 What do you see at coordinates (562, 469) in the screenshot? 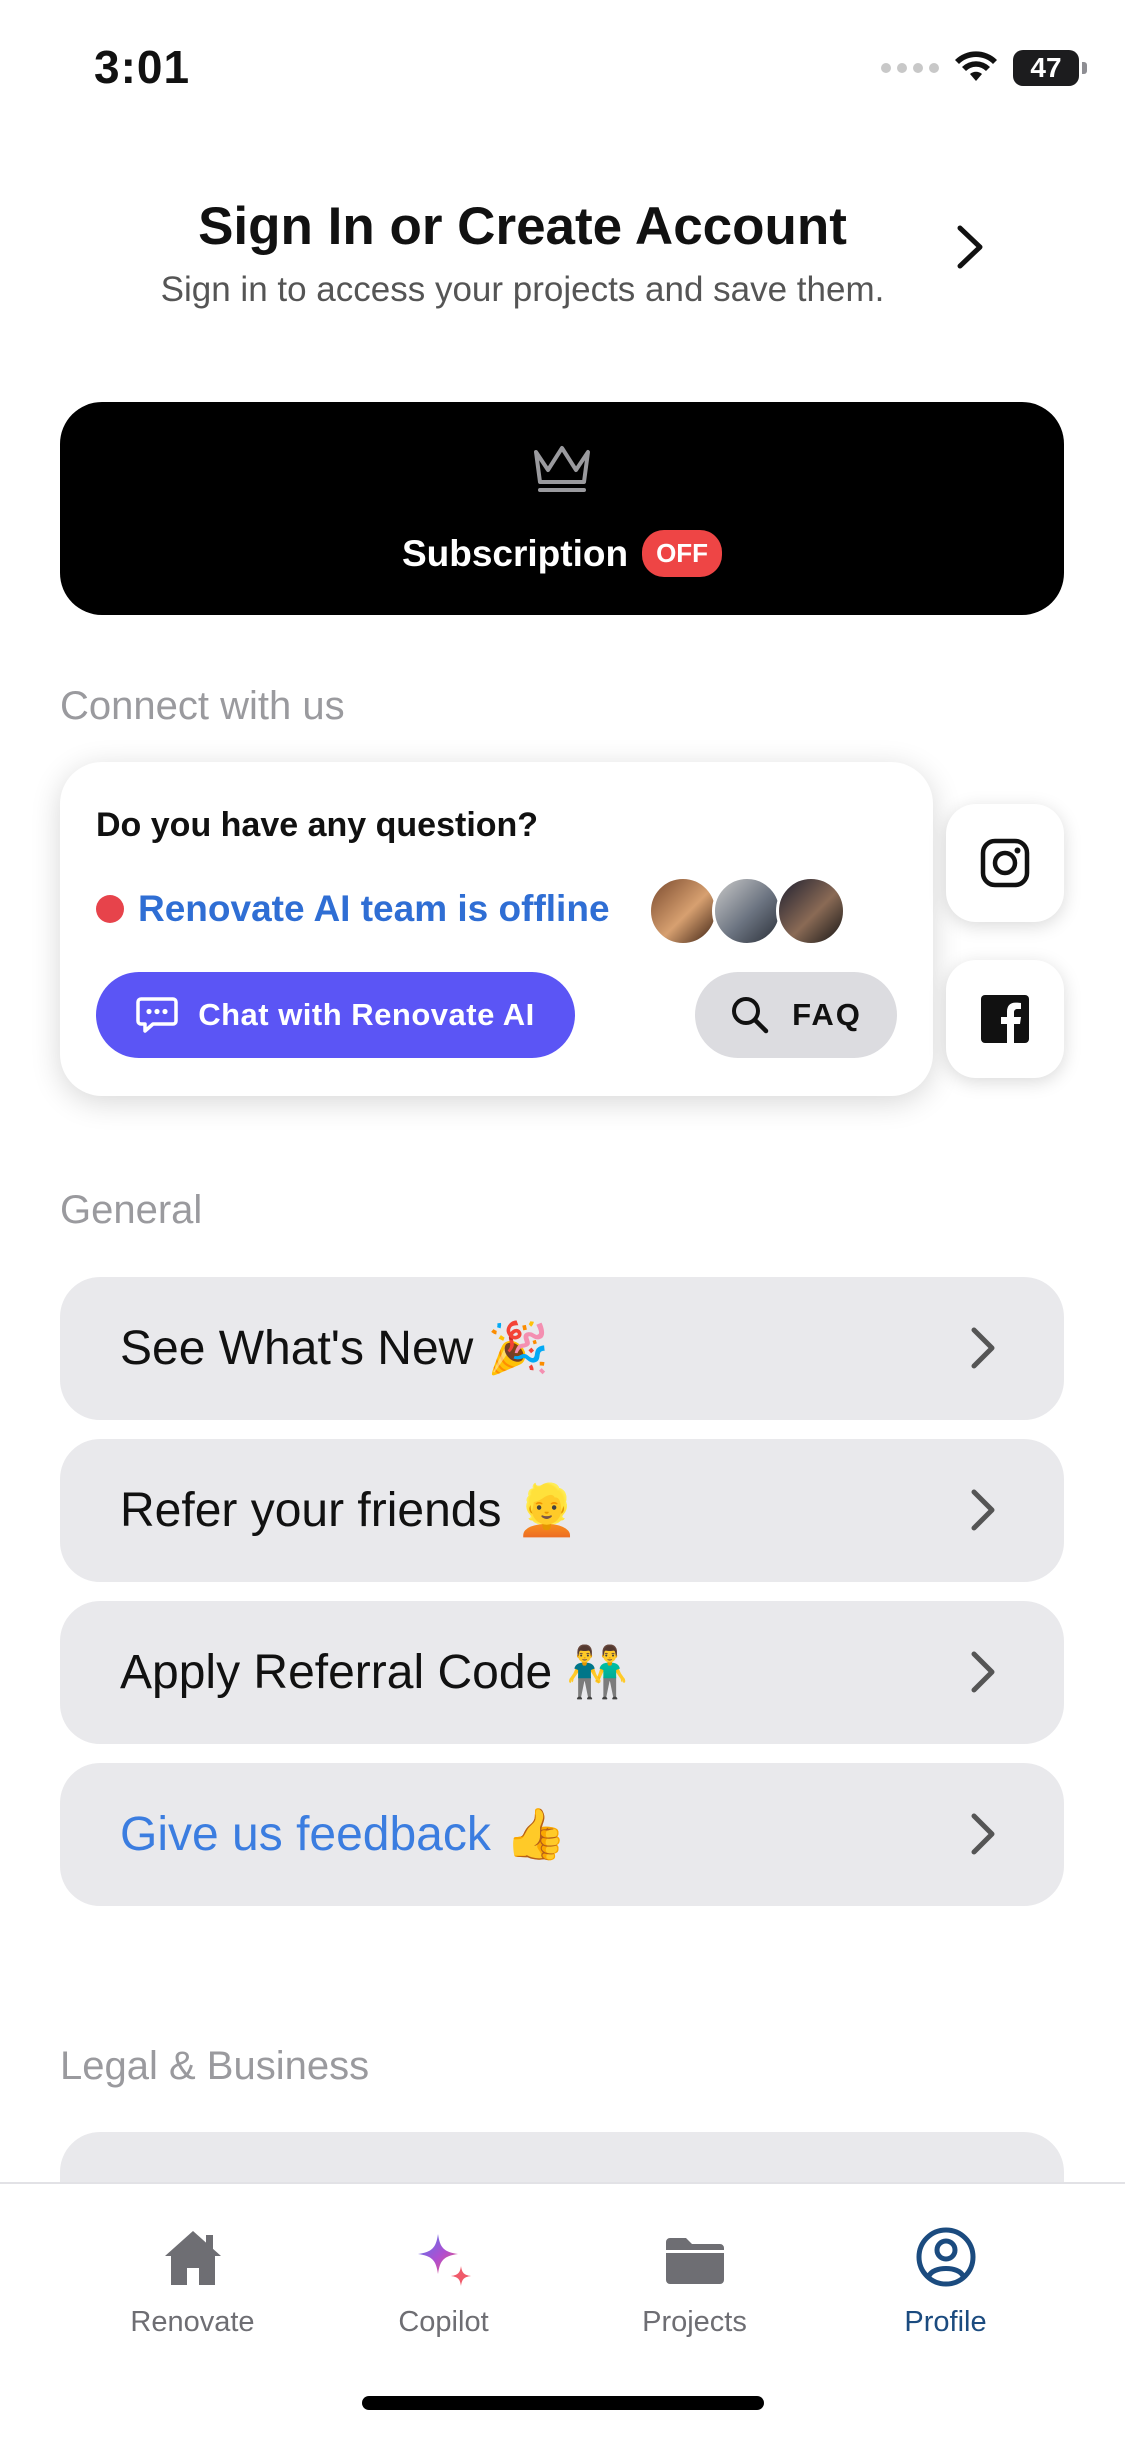
I see `crown-icon` at bounding box center [562, 469].